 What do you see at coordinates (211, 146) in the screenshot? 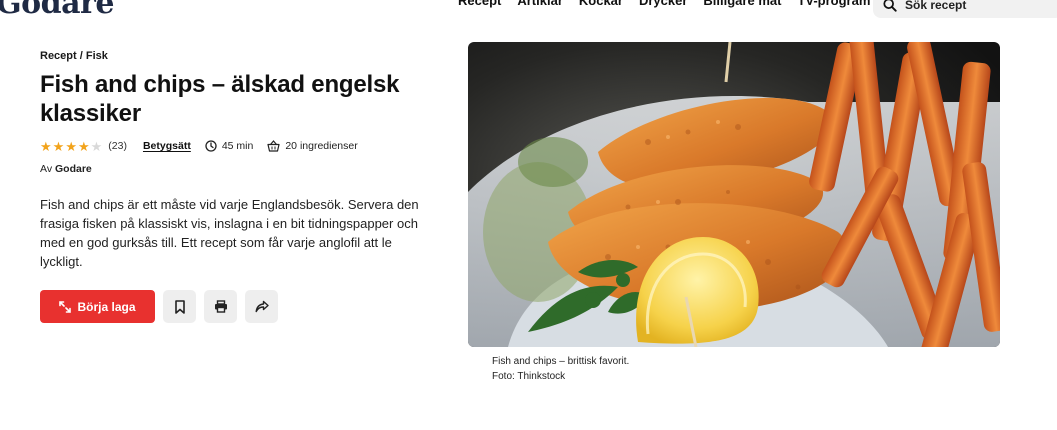
I see `clock-icon` at bounding box center [211, 146].